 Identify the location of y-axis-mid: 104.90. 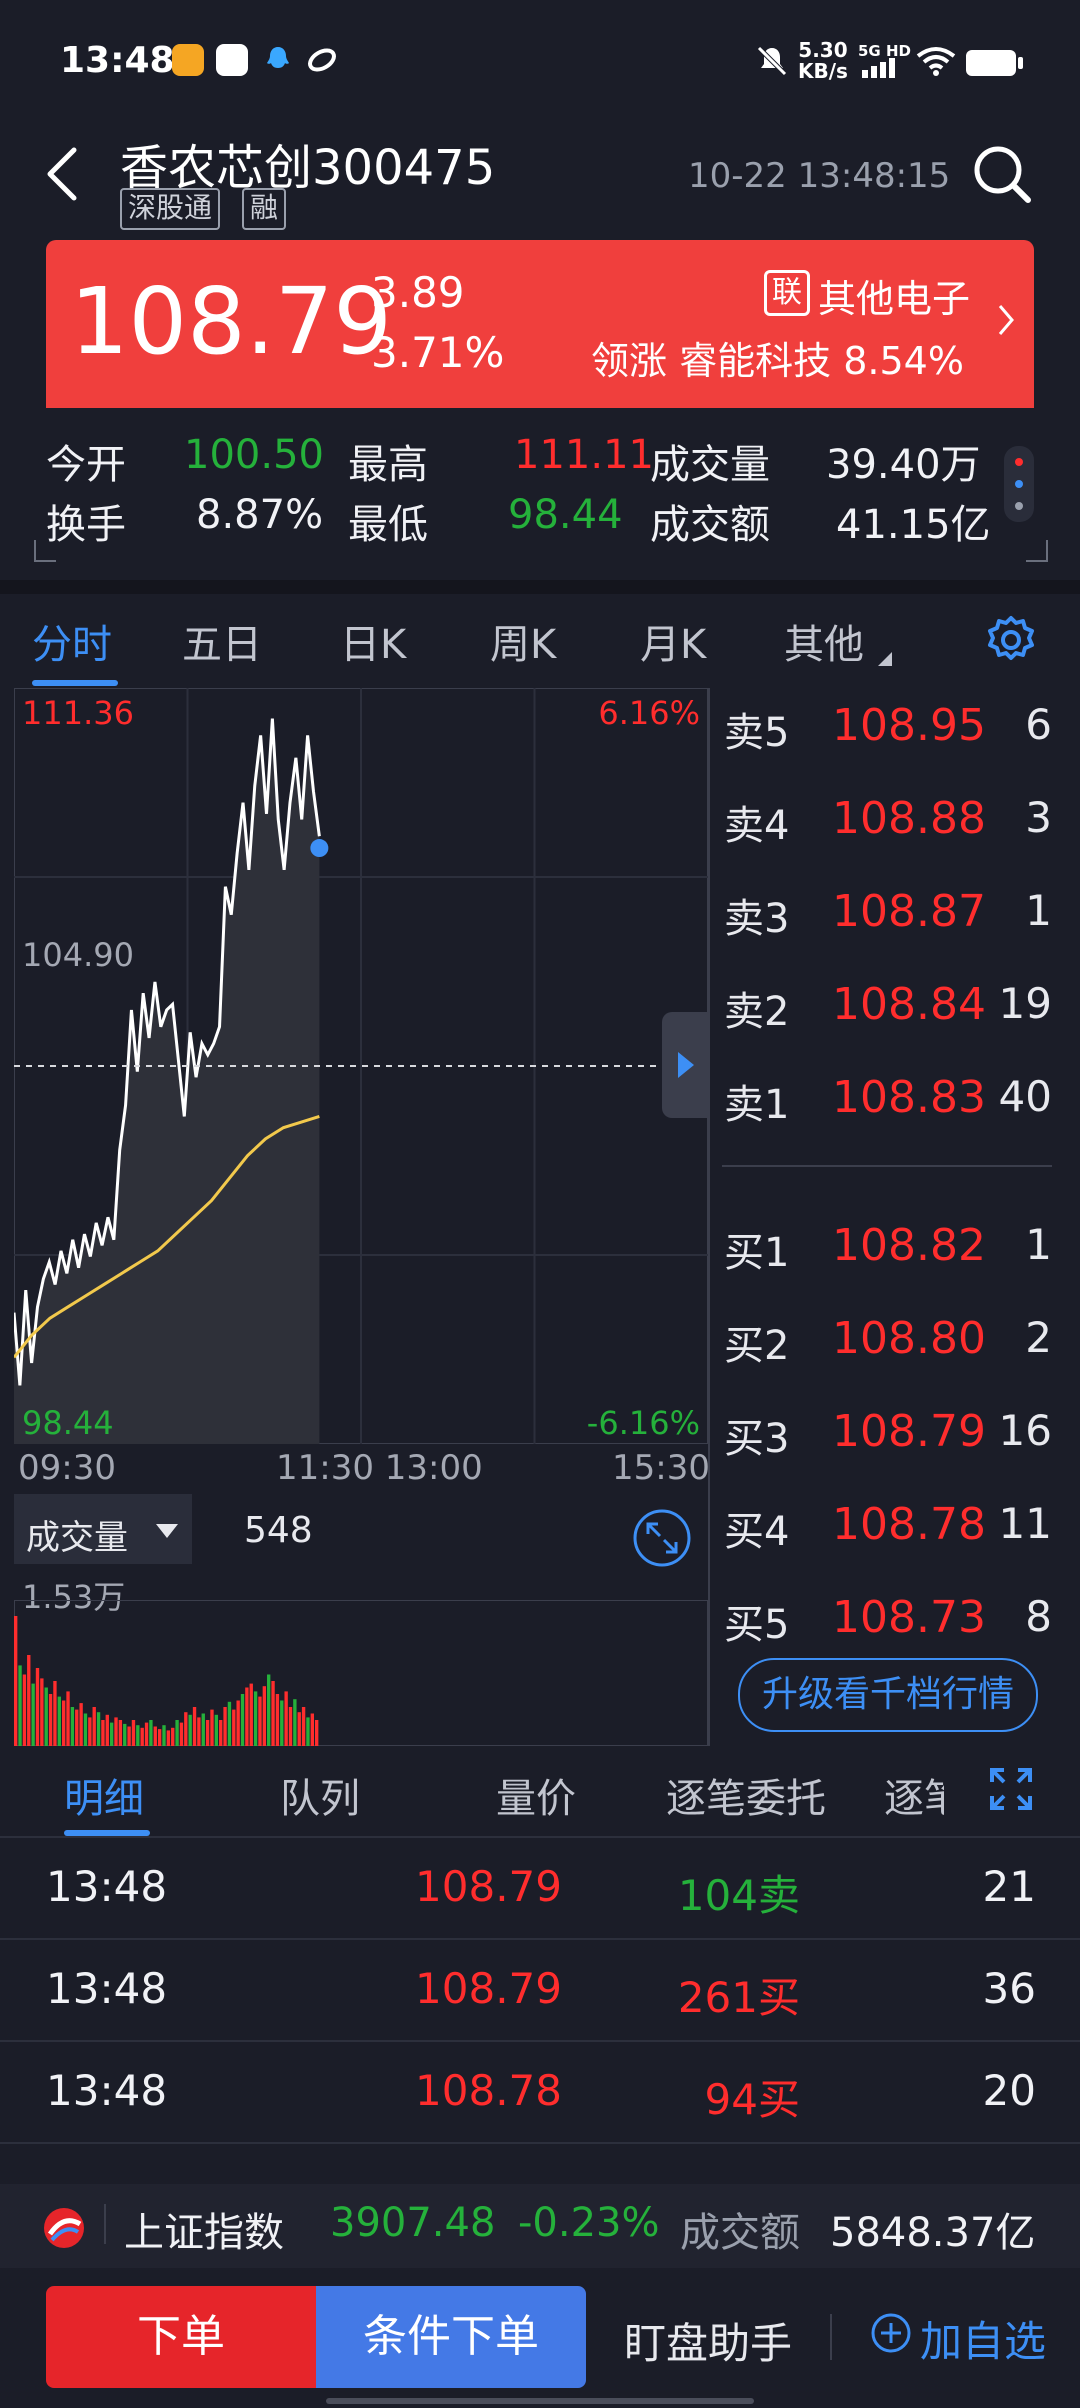
(78, 955).